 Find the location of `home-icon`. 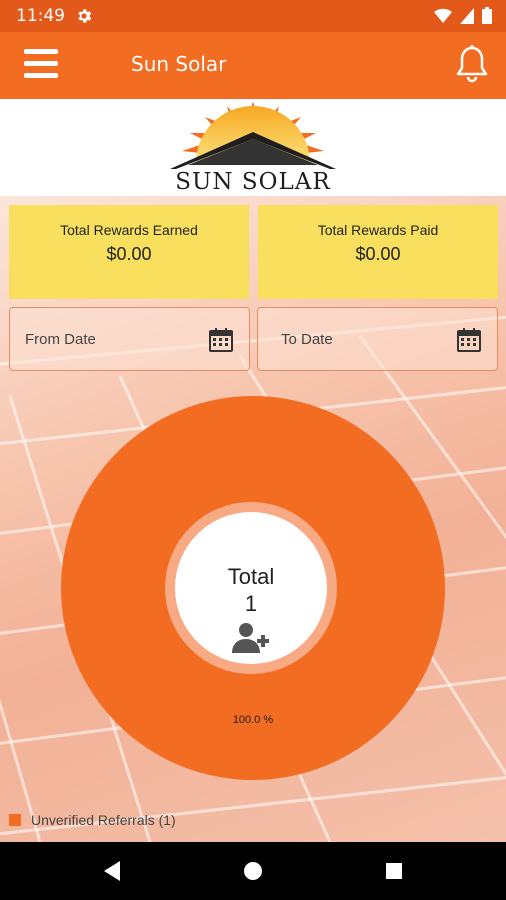

home-icon is located at coordinates (253, 871).